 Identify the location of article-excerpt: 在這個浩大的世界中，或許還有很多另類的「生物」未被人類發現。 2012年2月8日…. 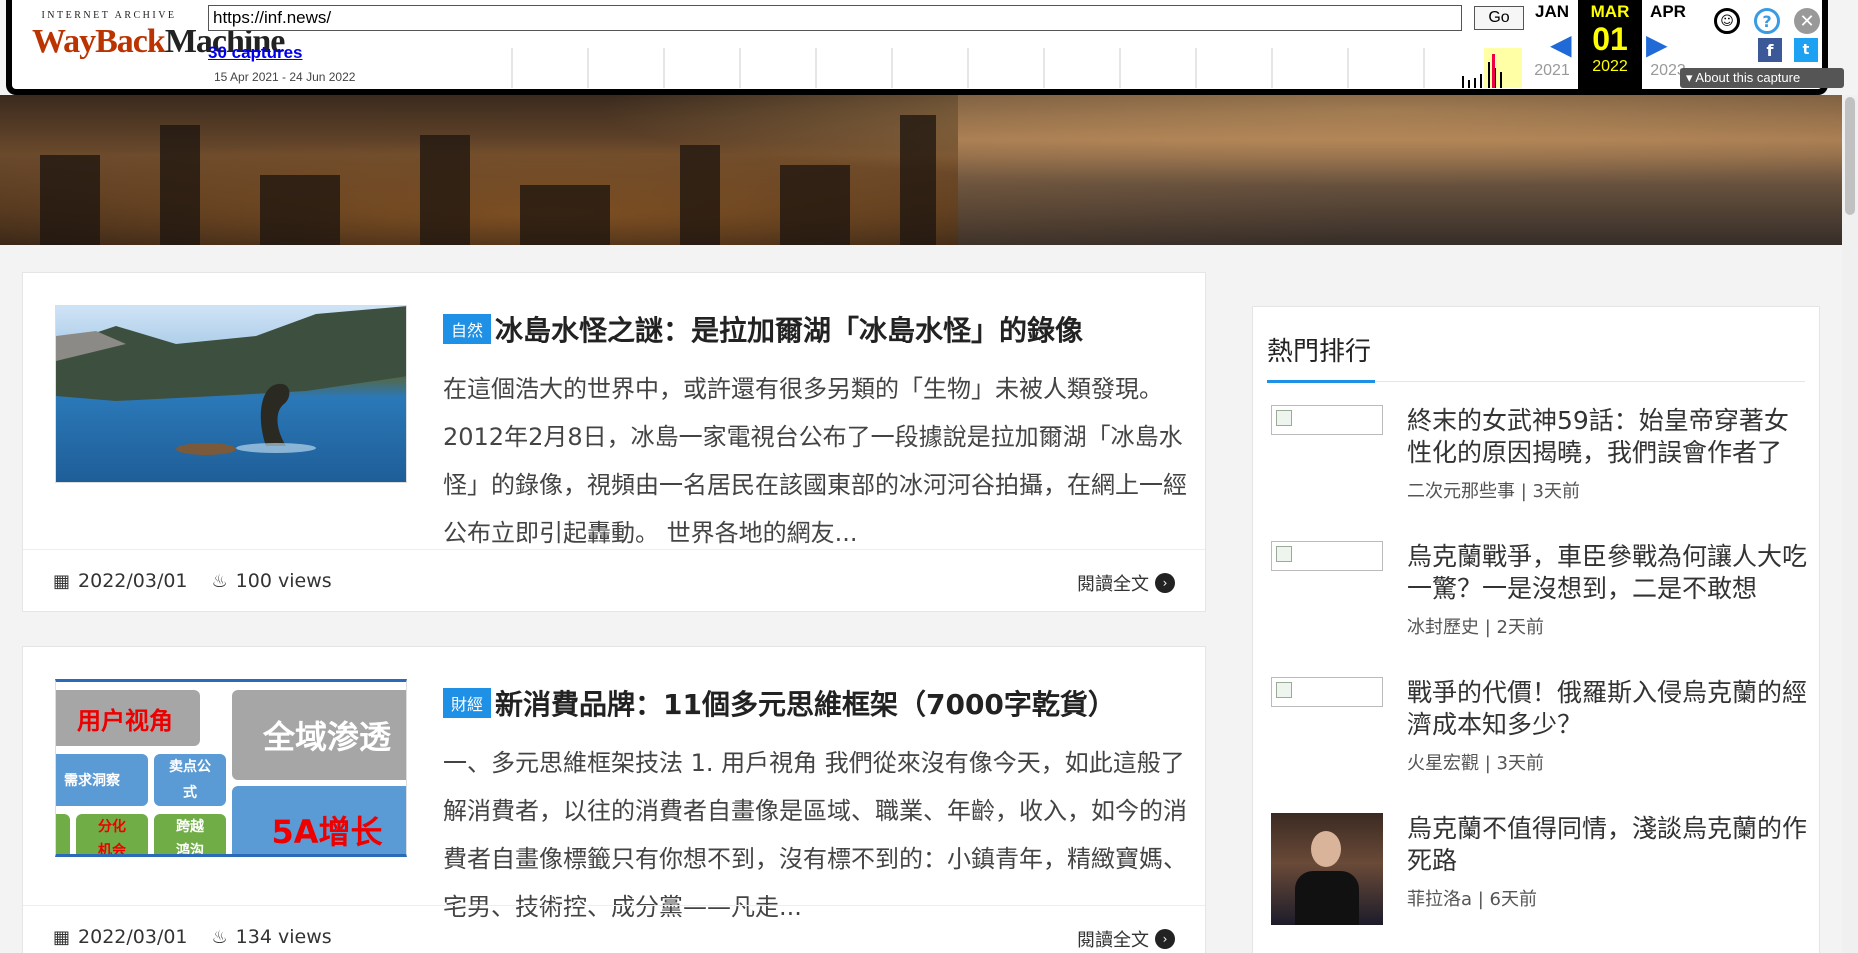
(815, 461).